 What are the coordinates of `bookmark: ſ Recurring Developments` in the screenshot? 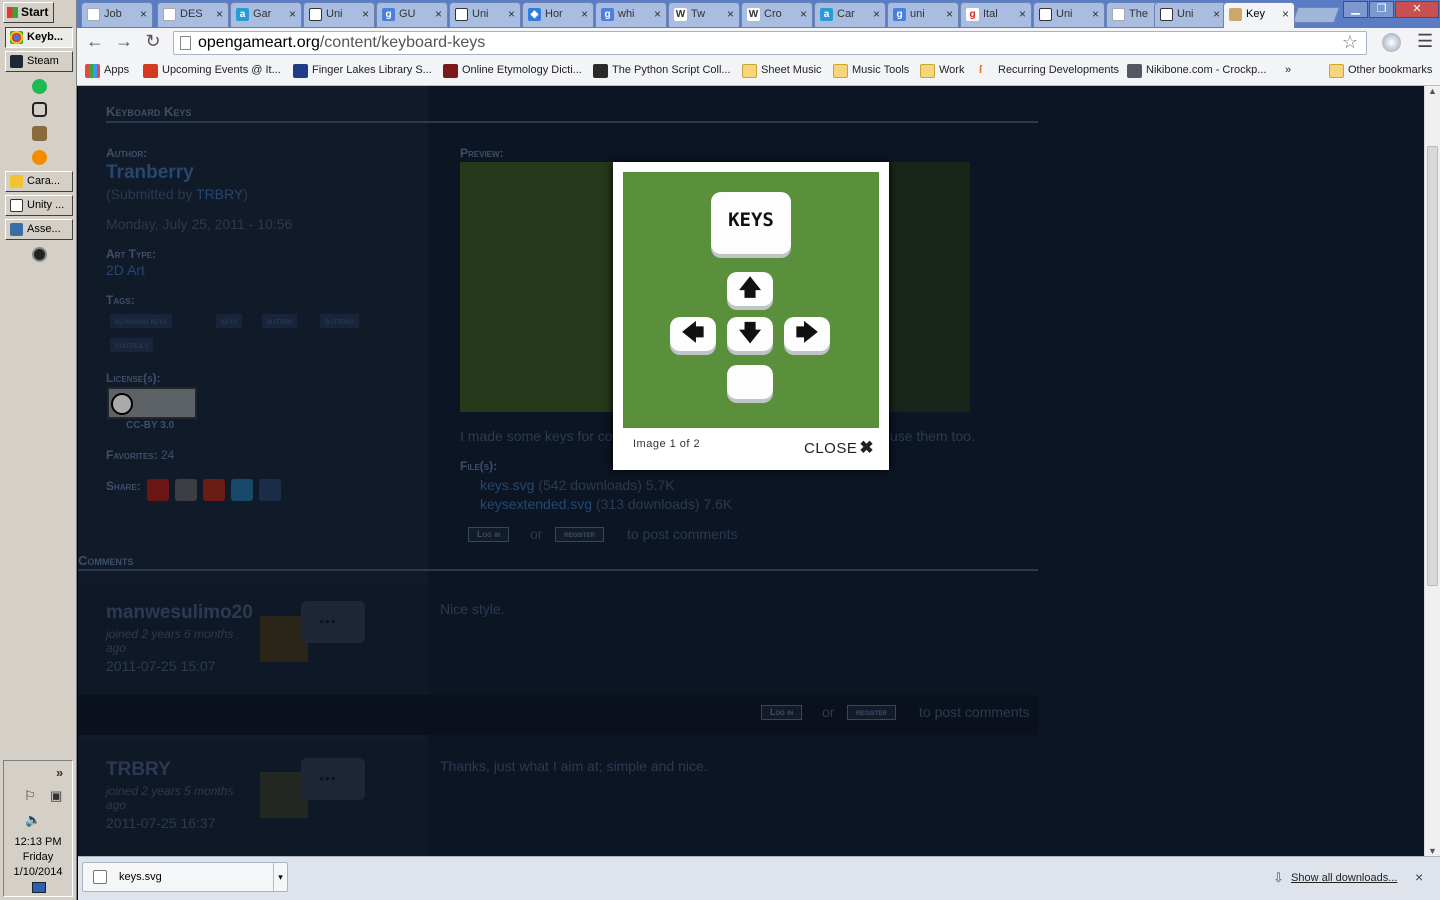 It's located at (1049, 71).